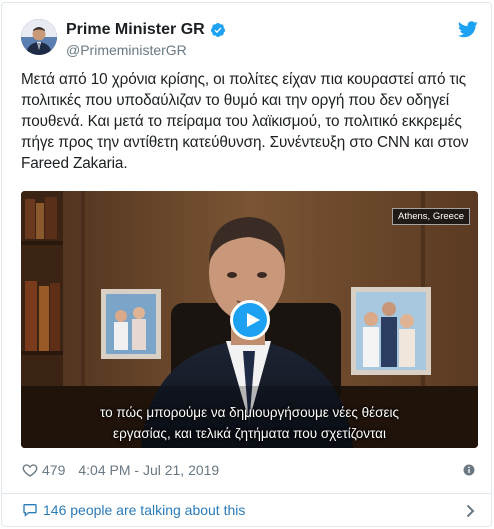 The height and width of the screenshot is (529, 494). I want to click on chevron-right-icon, so click(470, 511).